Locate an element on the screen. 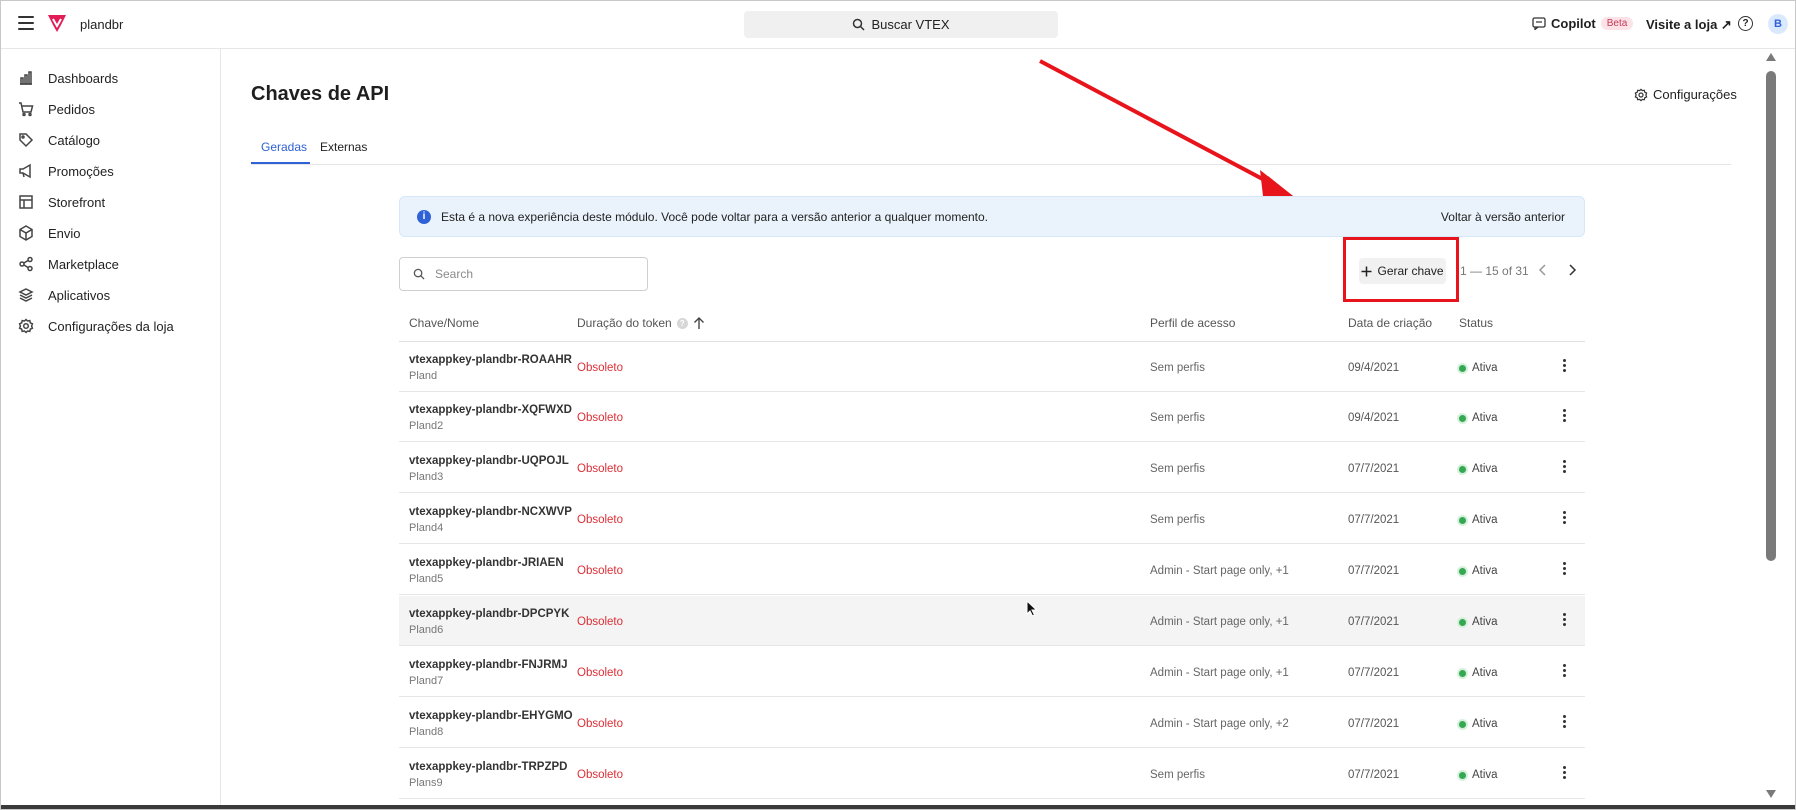  global-search-button: Buscar VTEX is located at coordinates (901, 24).